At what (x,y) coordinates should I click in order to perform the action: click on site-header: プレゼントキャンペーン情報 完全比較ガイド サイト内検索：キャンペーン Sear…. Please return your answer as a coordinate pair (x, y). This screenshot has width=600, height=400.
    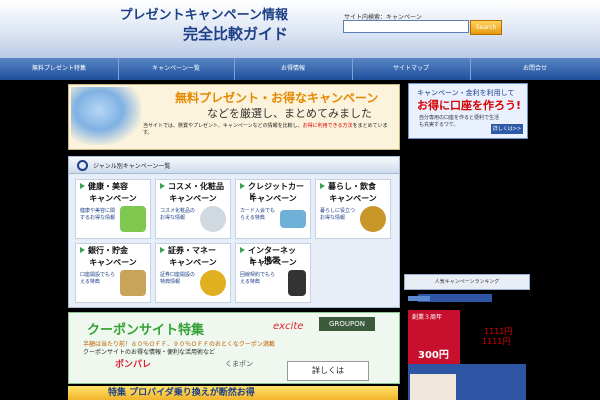
    Looking at the image, I should click on (300, 29).